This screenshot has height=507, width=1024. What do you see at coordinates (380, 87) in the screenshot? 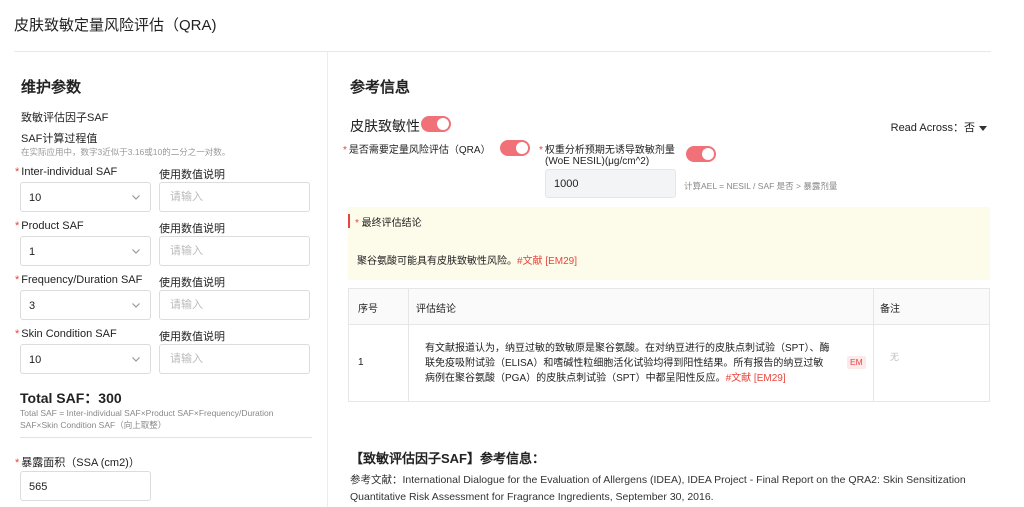
I see `section-title-reference: 参考信息` at bounding box center [380, 87].